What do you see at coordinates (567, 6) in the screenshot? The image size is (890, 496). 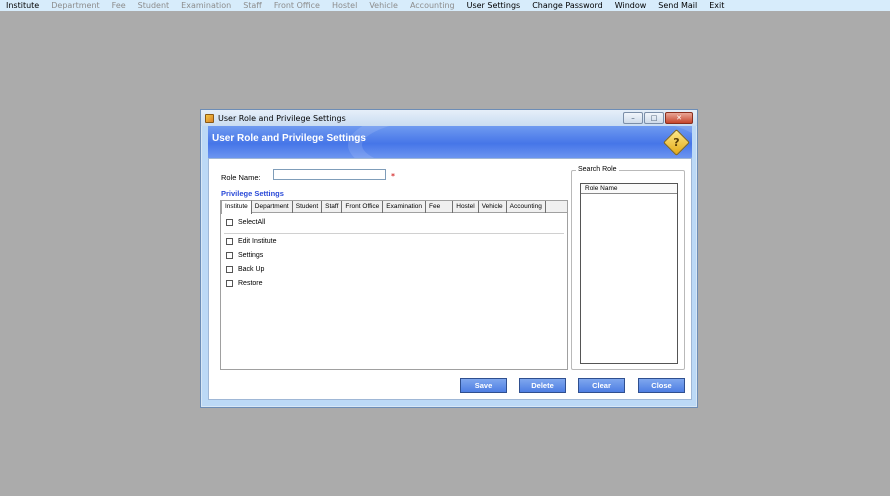 I see `menu-change-password: Change Password` at bounding box center [567, 6].